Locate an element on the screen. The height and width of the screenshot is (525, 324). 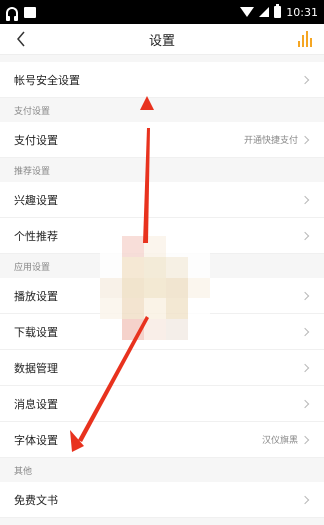
audio-bars-button is located at coordinates (307, 38).